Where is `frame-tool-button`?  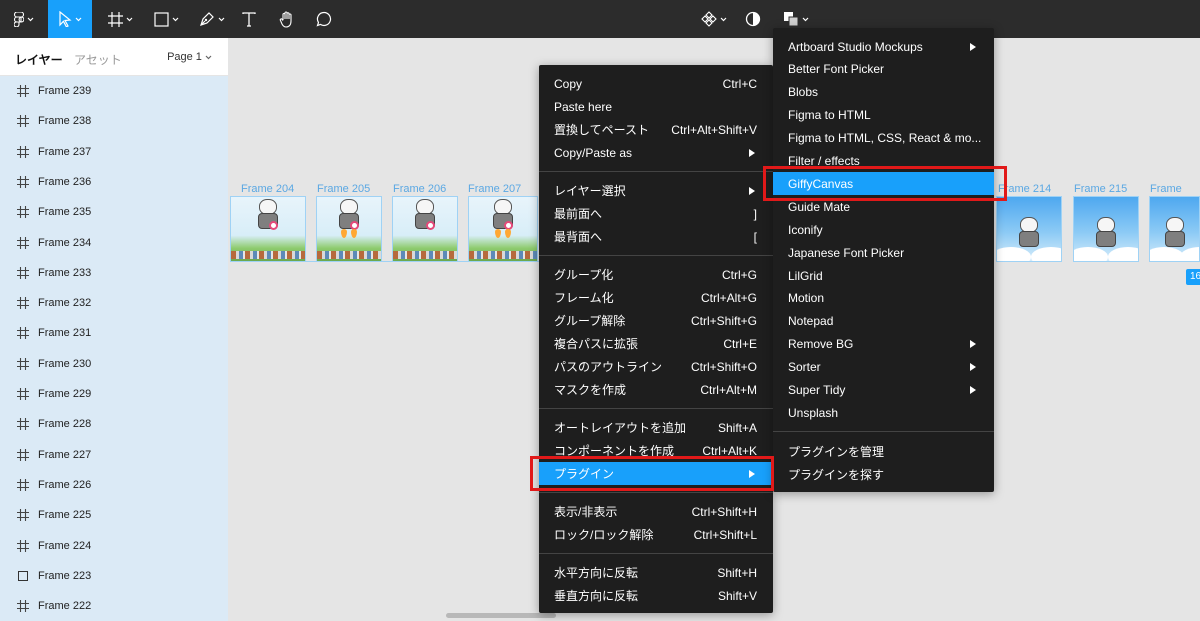 frame-tool-button is located at coordinates (120, 19).